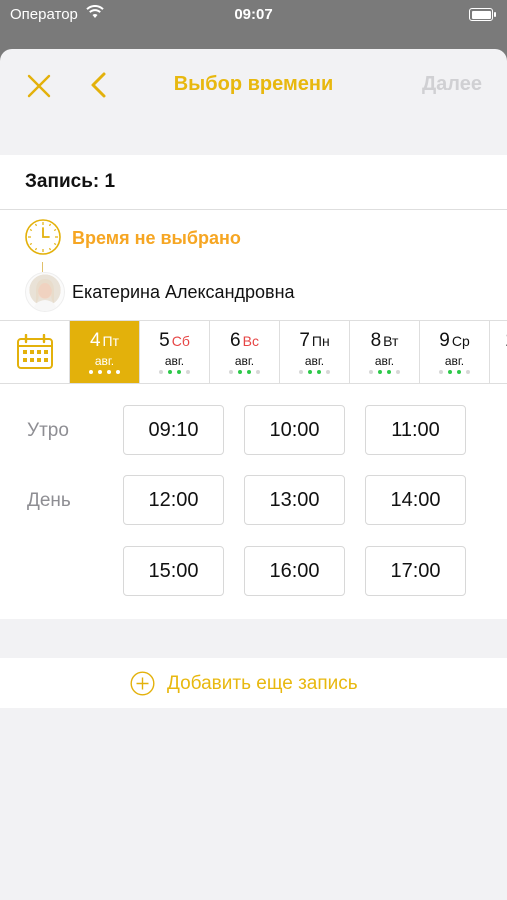 The image size is (507, 900). I want to click on date-item-header: 5 Сб, so click(174, 341).